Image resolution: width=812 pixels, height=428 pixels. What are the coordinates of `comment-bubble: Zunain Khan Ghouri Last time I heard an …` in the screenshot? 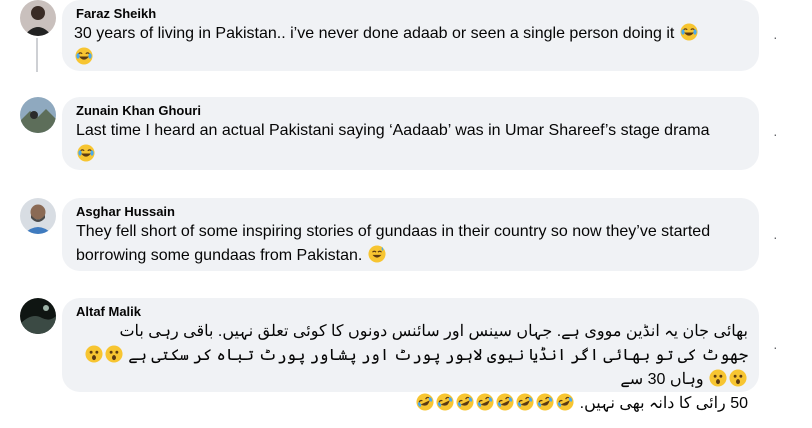 It's located at (410, 133).